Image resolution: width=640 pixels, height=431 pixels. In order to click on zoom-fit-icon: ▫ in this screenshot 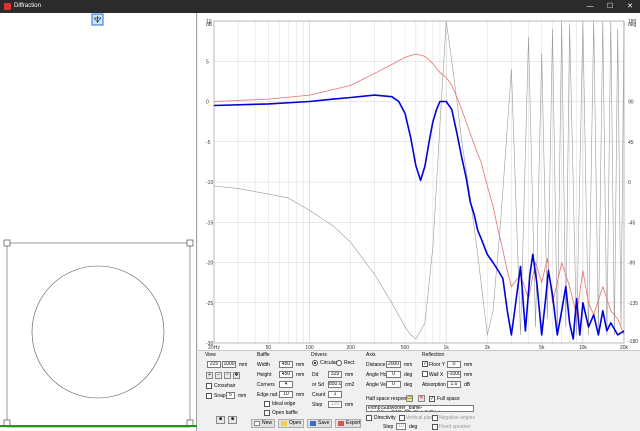, I will do `click(227, 375)`.